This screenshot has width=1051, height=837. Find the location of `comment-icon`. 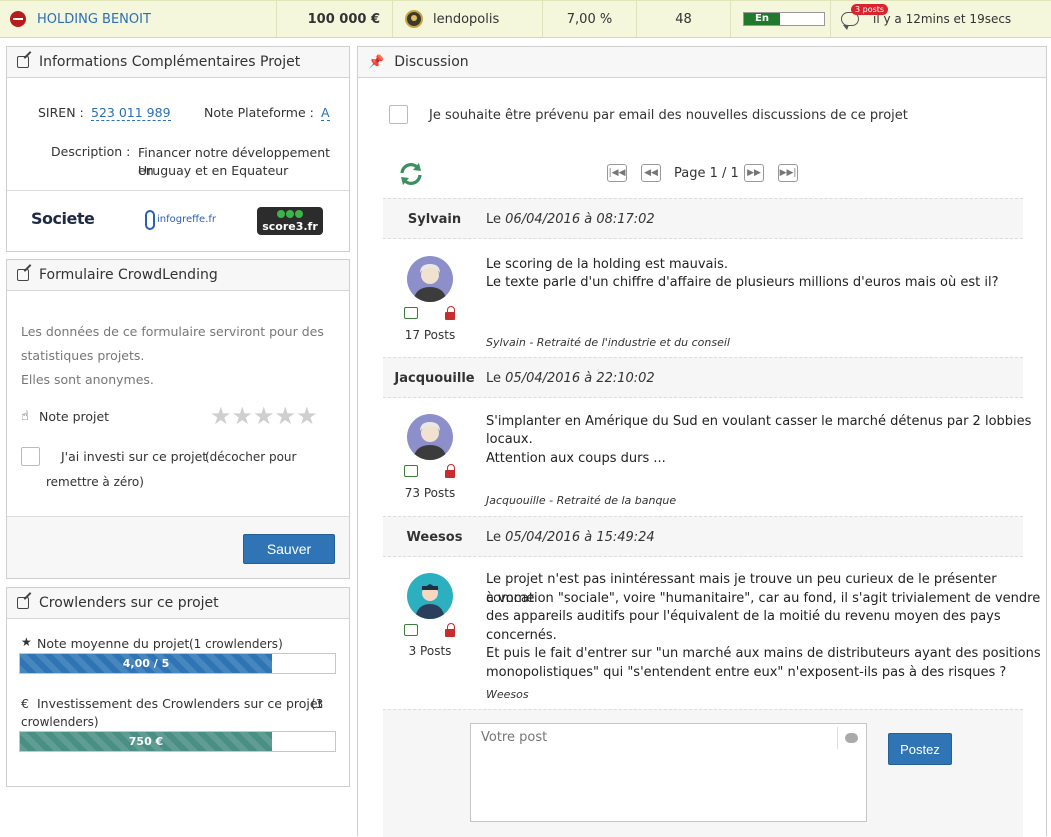

comment-icon is located at coordinates (851, 738).